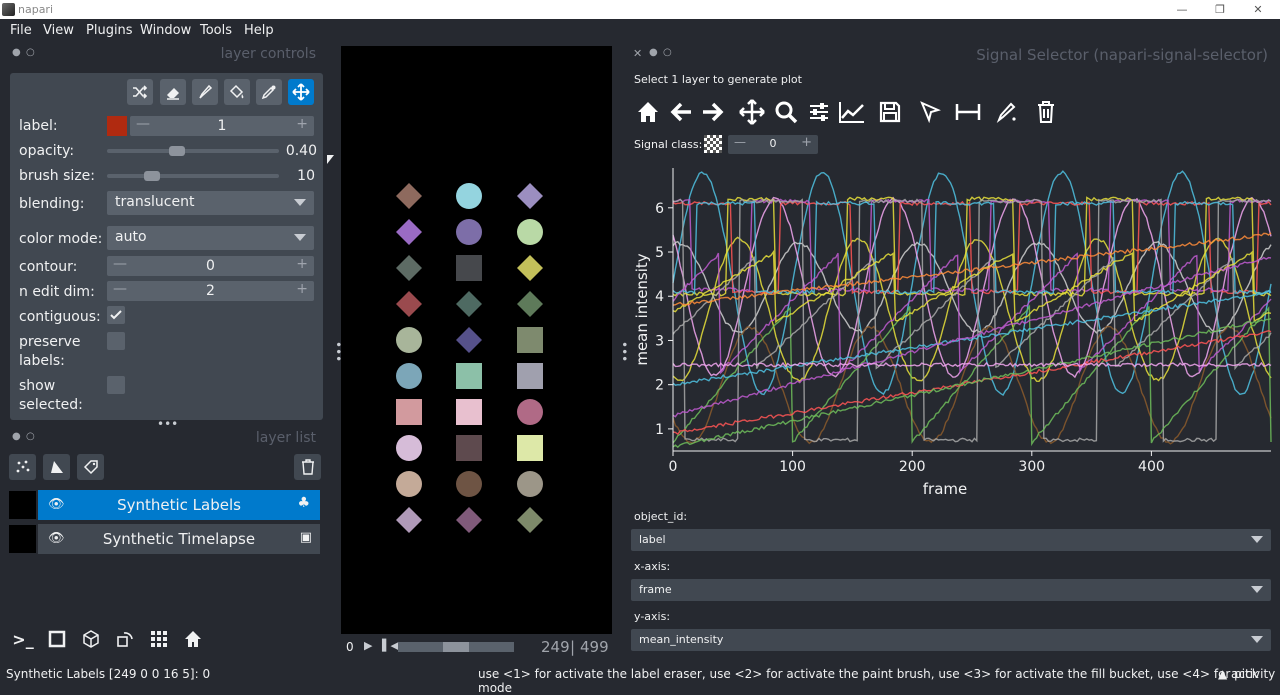  Describe the element at coordinates (968, 112) in the screenshot. I see `plot-span-button` at that location.